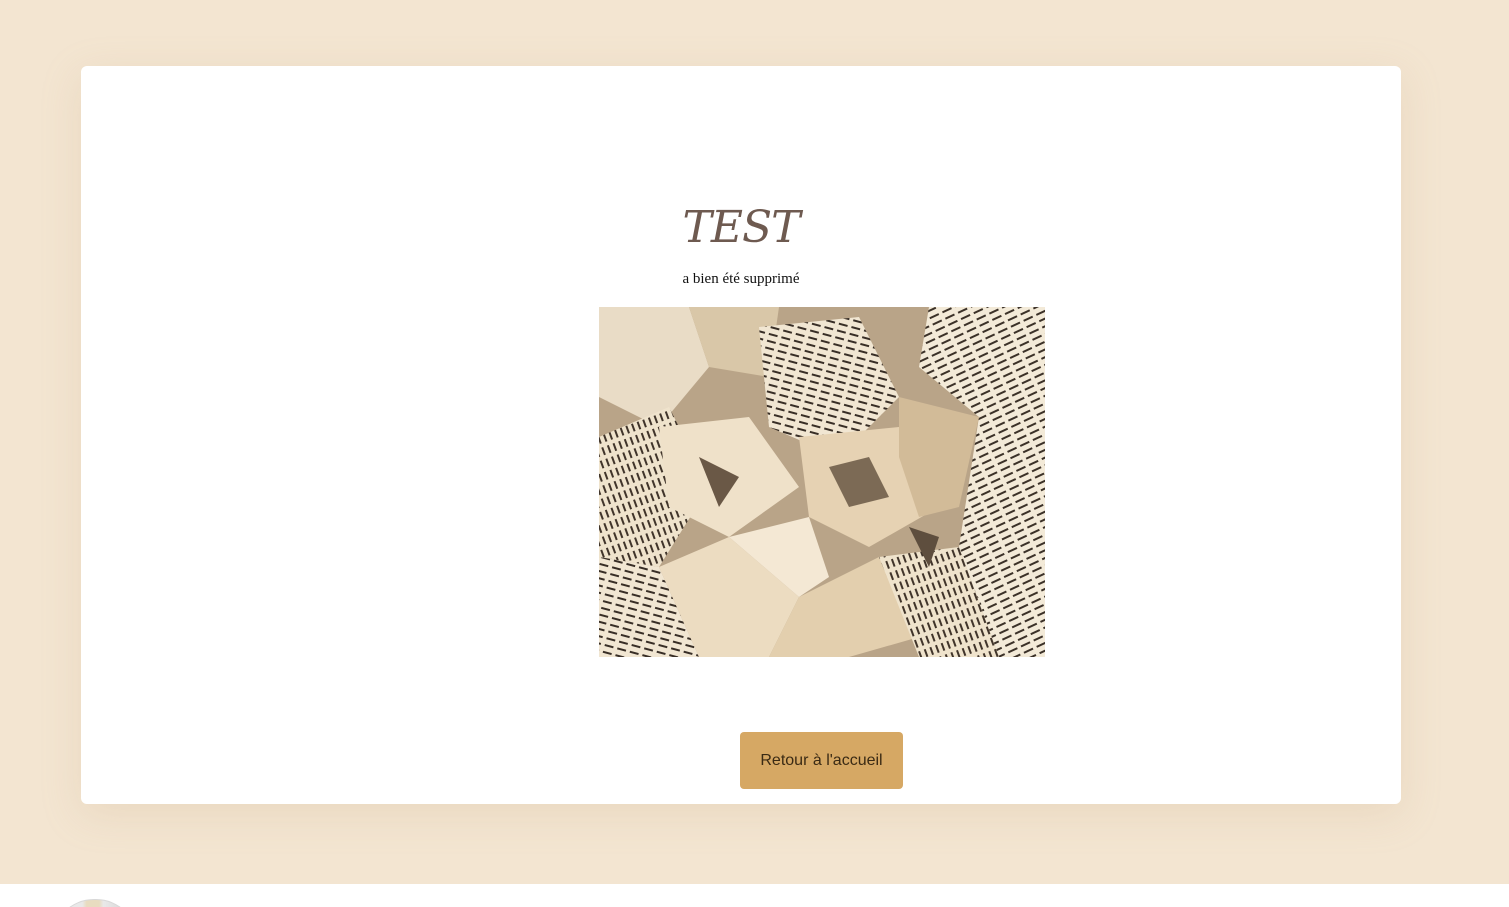  I want to click on back-to-home-button: Retour à l'accueil, so click(821, 760).